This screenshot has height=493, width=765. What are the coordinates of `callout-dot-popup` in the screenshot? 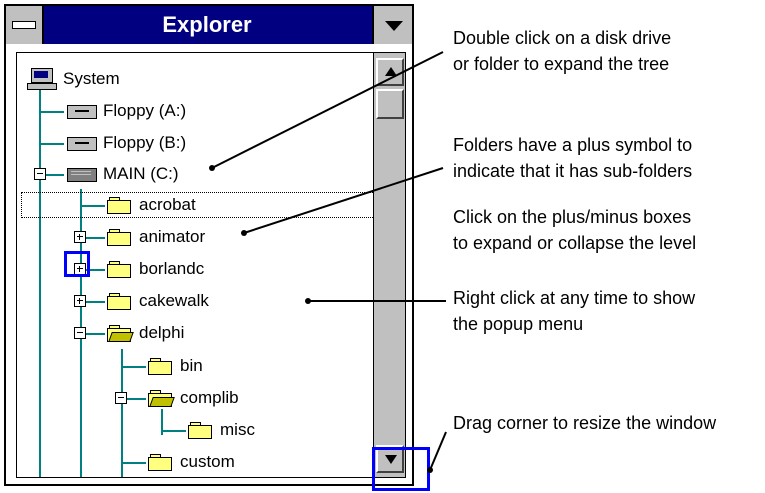 It's located at (308, 301).